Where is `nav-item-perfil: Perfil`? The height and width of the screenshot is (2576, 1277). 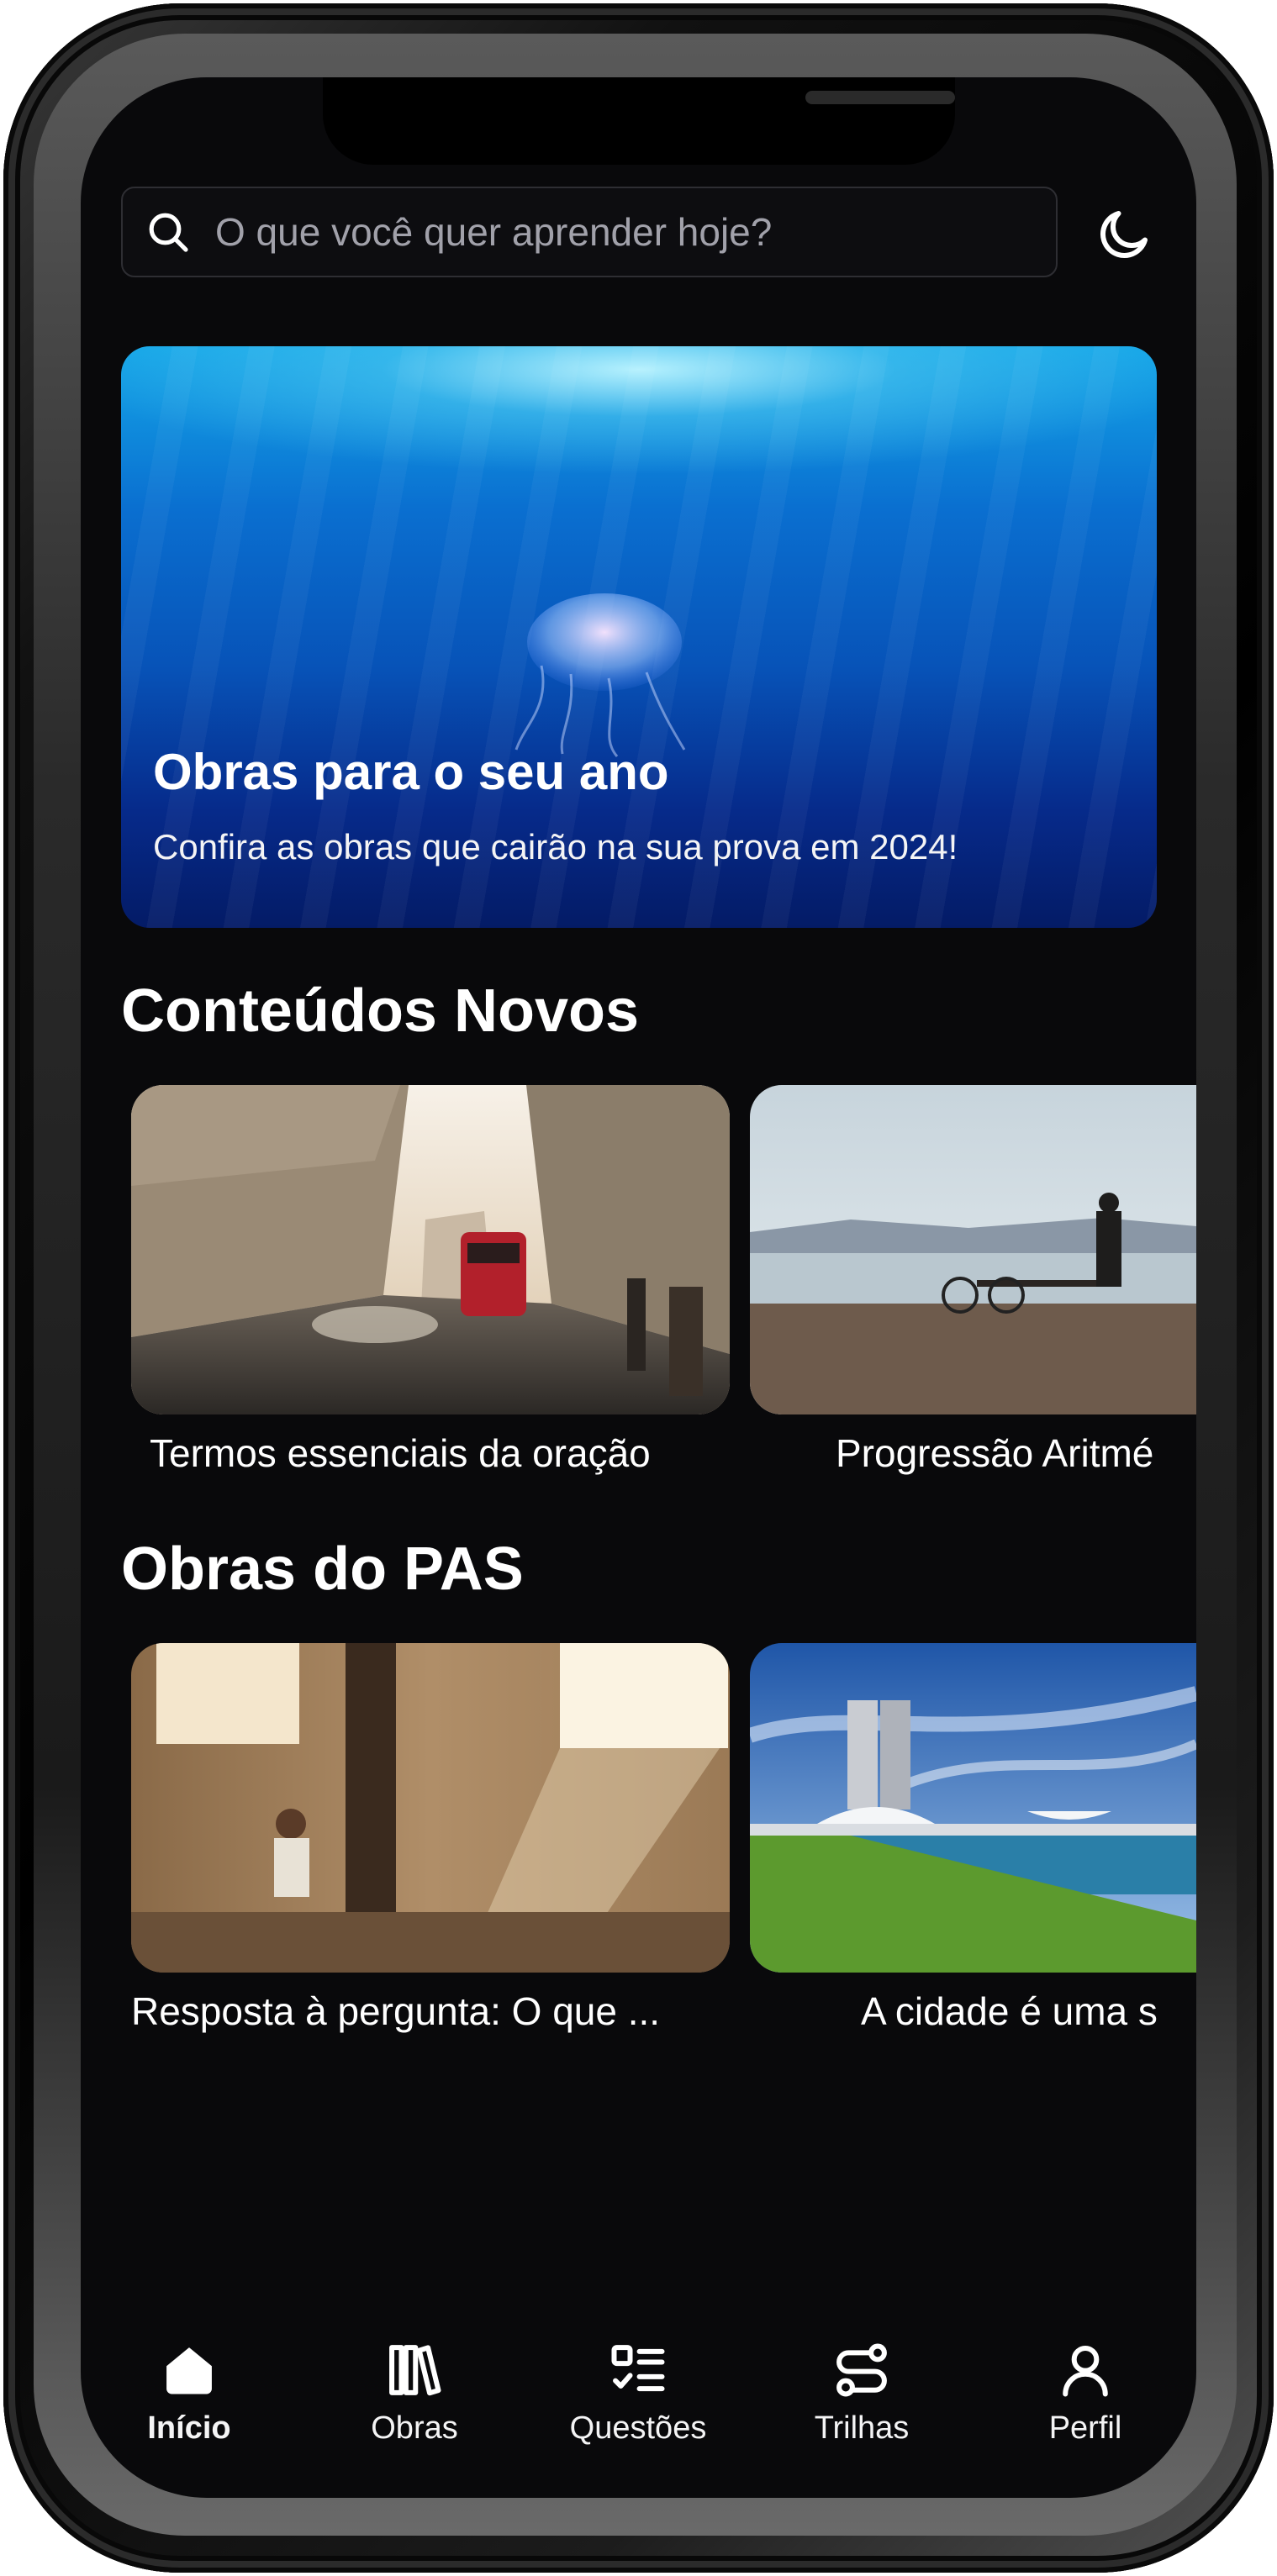 nav-item-perfil: Perfil is located at coordinates (1085, 2392).